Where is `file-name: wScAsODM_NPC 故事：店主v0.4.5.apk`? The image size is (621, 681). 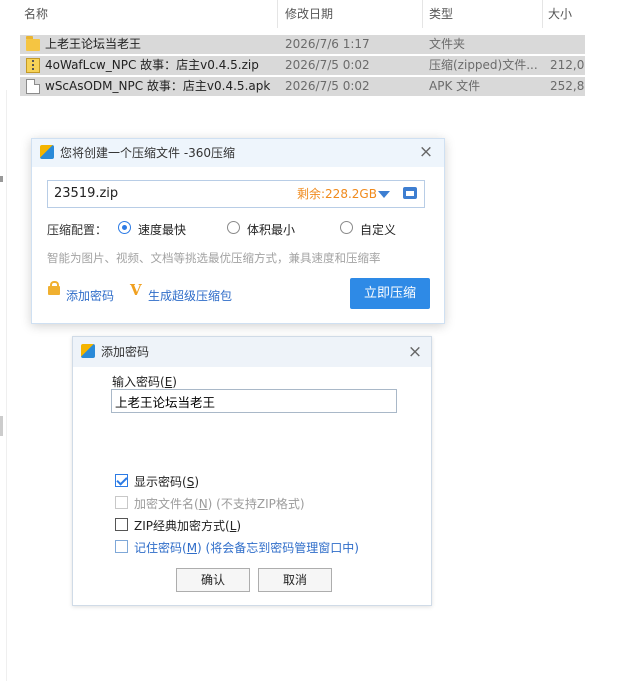 file-name: wScAsODM_NPC 故事：店主v0.4.5.apk is located at coordinates (158, 86).